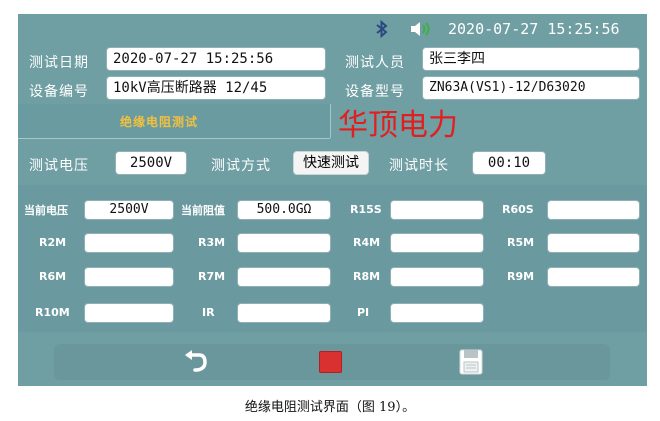 The height and width of the screenshot is (421, 660). What do you see at coordinates (216, 59) in the screenshot?
I see `test-date-field: 2020-07-27 15:25:56` at bounding box center [216, 59].